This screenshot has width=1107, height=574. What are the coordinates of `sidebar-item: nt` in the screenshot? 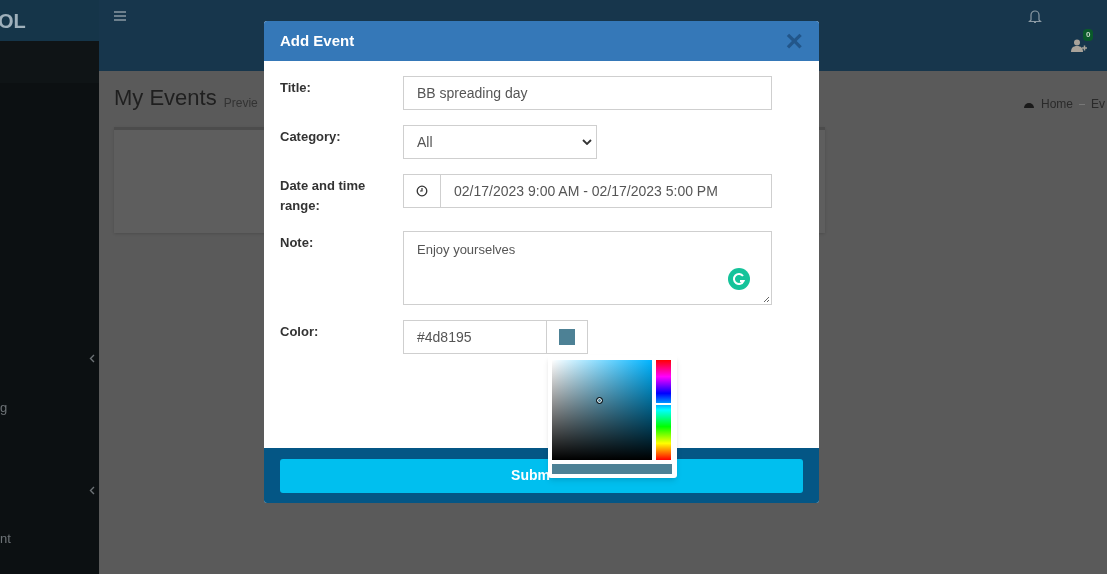 It's located at (5, 539).